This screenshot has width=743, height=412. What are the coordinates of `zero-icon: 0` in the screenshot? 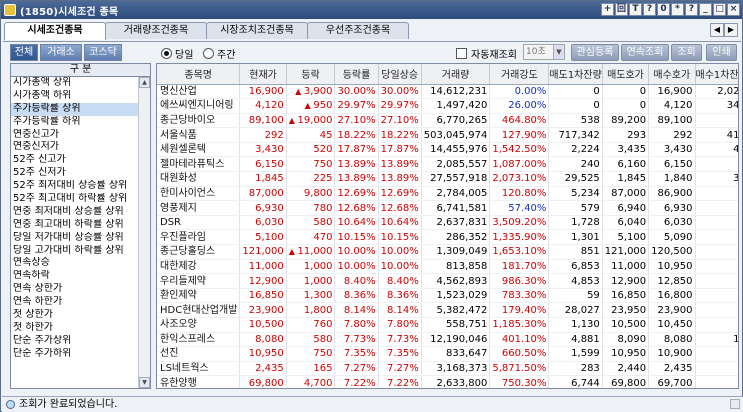 It's located at (663, 9).